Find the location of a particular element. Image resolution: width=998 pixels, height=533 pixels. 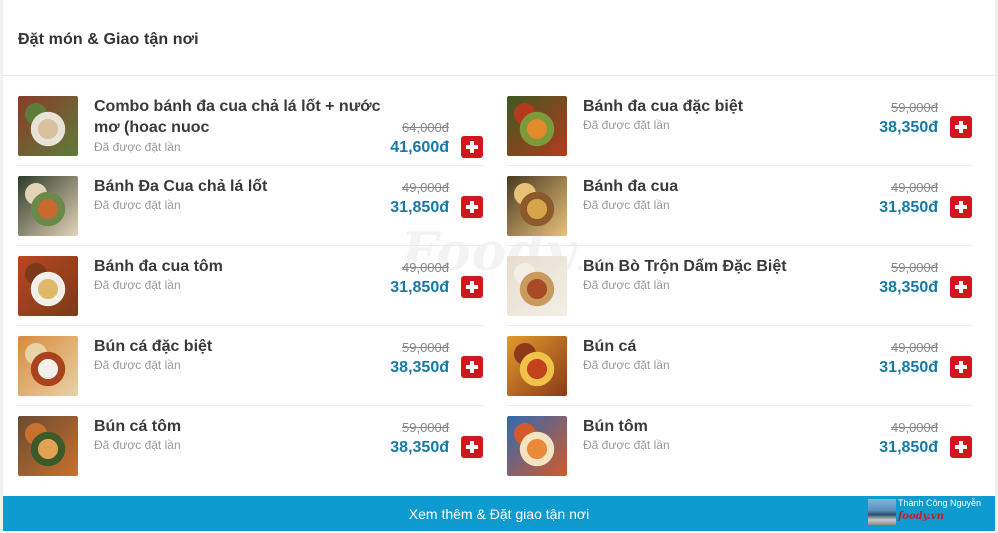

discount-price: 41,600đ is located at coordinates (419, 147).